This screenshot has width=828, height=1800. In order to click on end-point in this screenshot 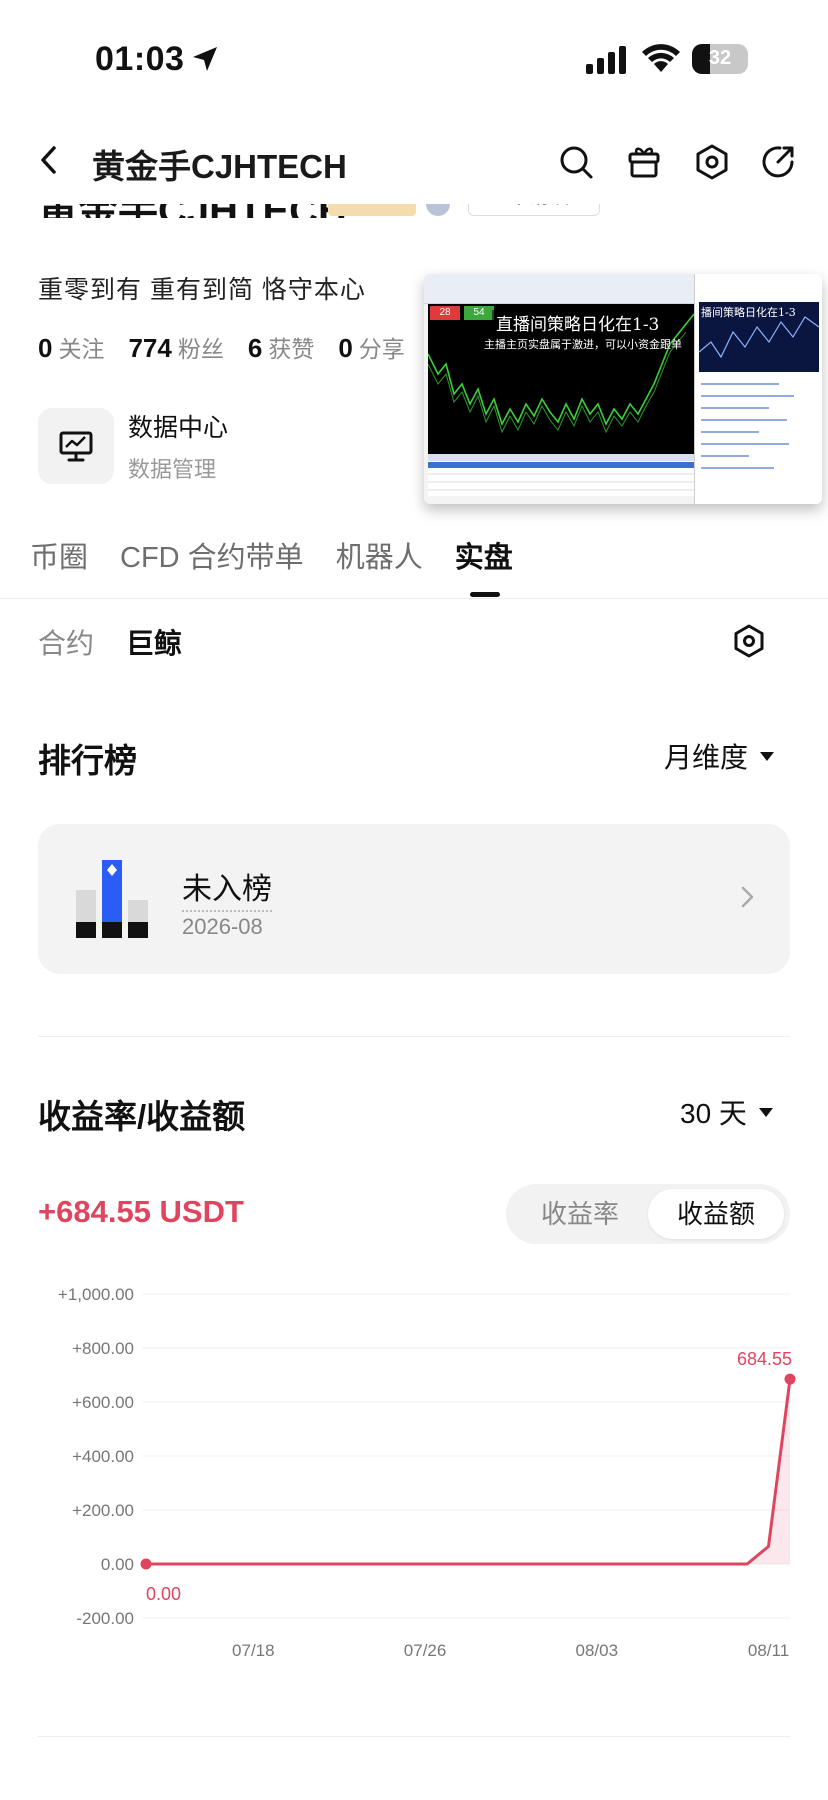, I will do `click(790, 1379)`.